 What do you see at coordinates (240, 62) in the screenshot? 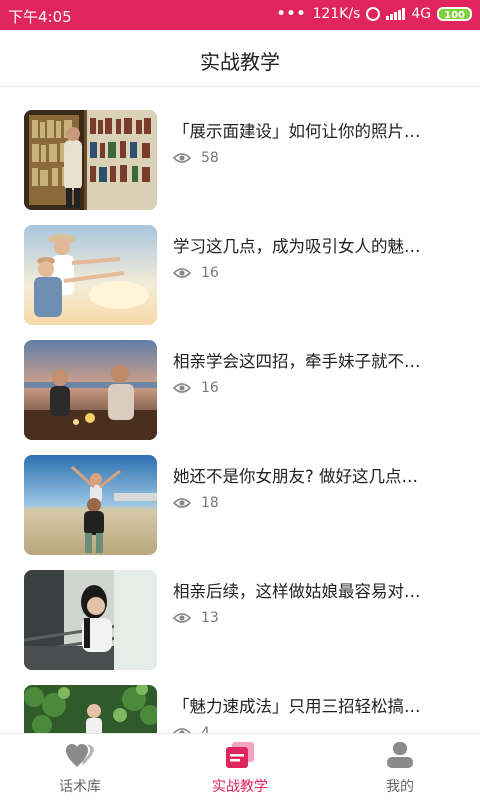
I see `page-title: 实战教学` at bounding box center [240, 62].